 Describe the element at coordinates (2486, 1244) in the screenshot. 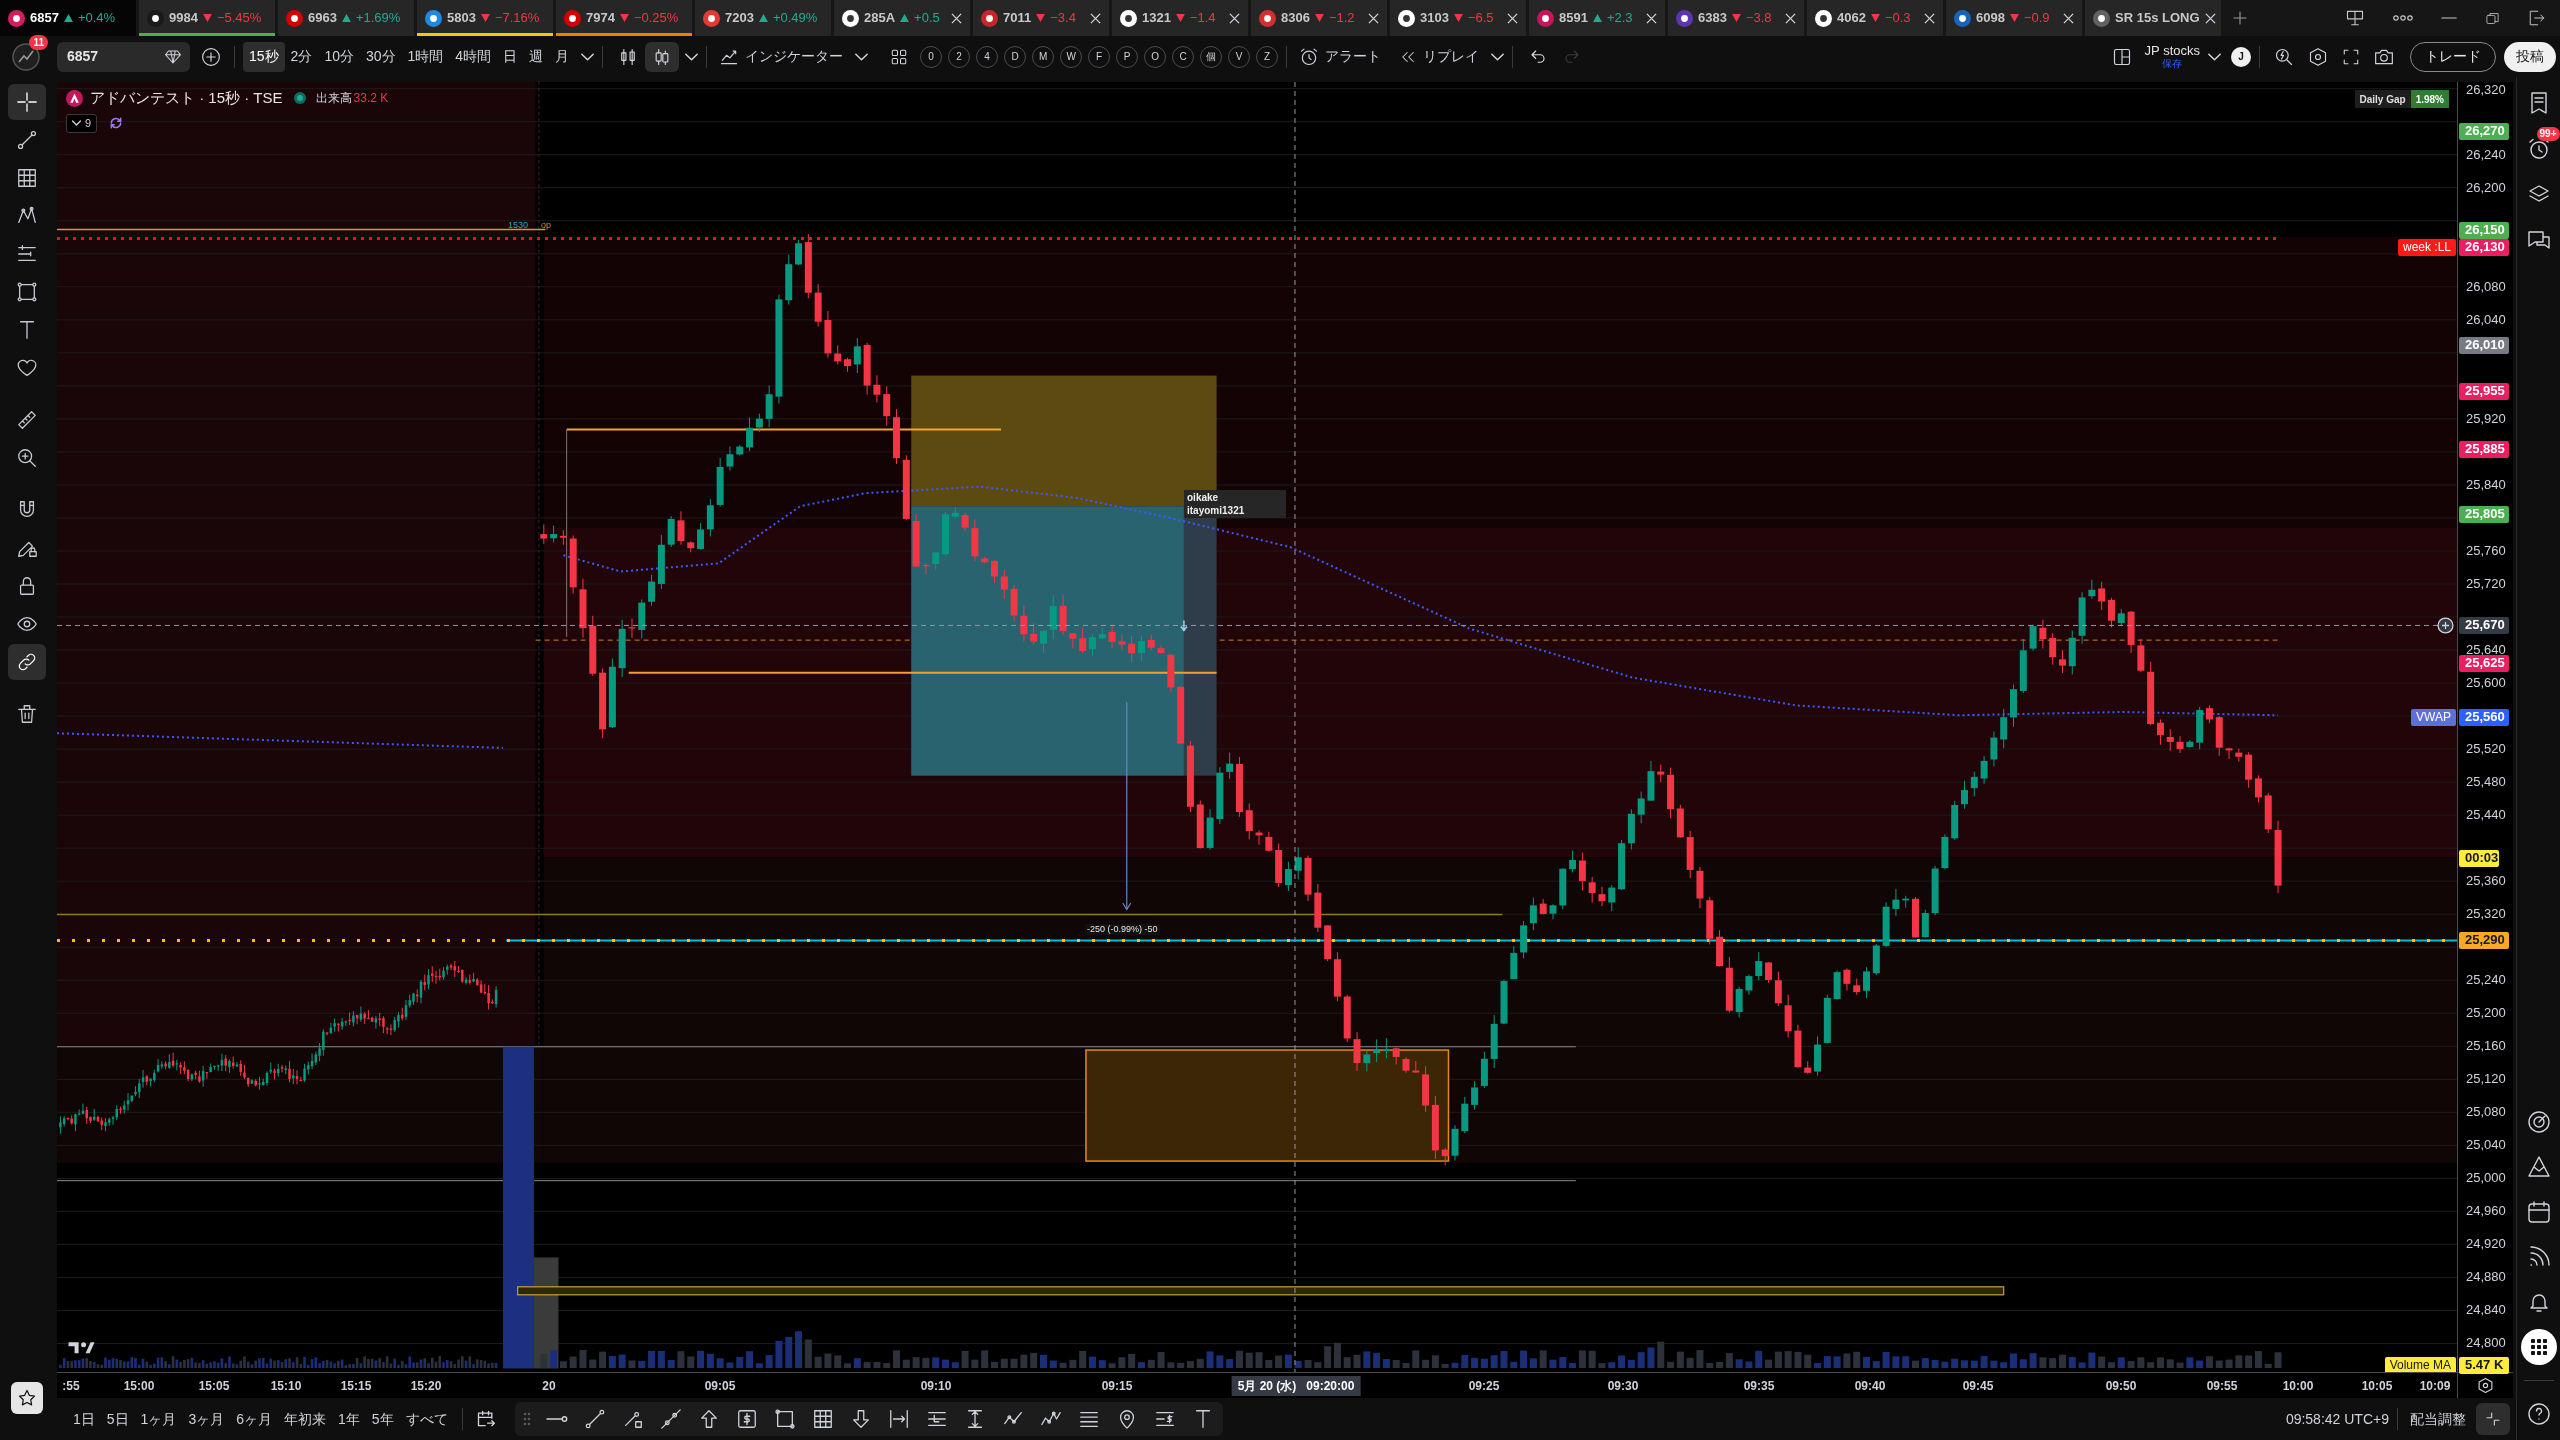

I see `price-tick-label: 24,920` at that location.